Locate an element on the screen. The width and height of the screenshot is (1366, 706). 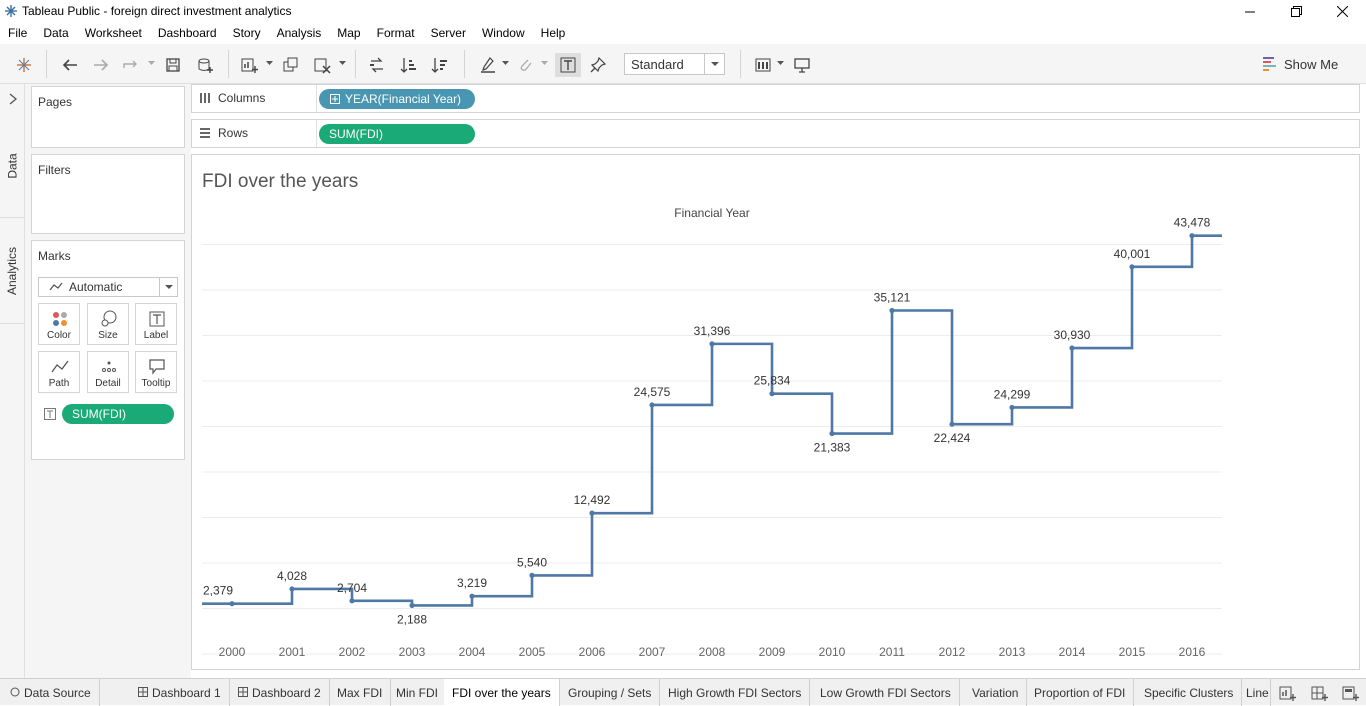
tab-line: Line is located at coordinates (1254, 692).